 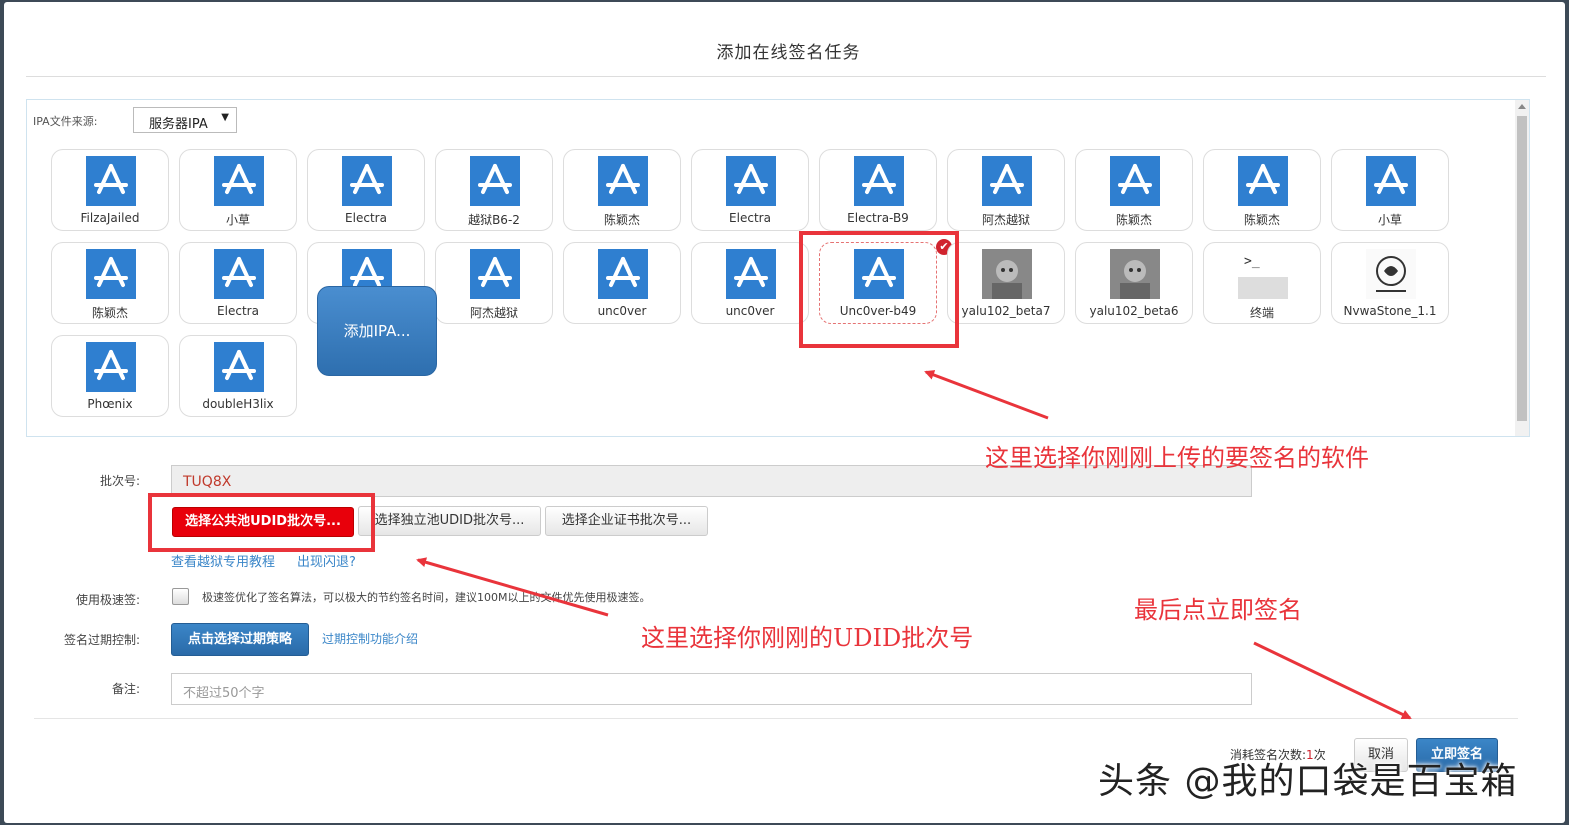 What do you see at coordinates (1177, 458) in the screenshot?
I see `annotation-select-software: 这里选择你刚刚上传的要签名的软件` at bounding box center [1177, 458].